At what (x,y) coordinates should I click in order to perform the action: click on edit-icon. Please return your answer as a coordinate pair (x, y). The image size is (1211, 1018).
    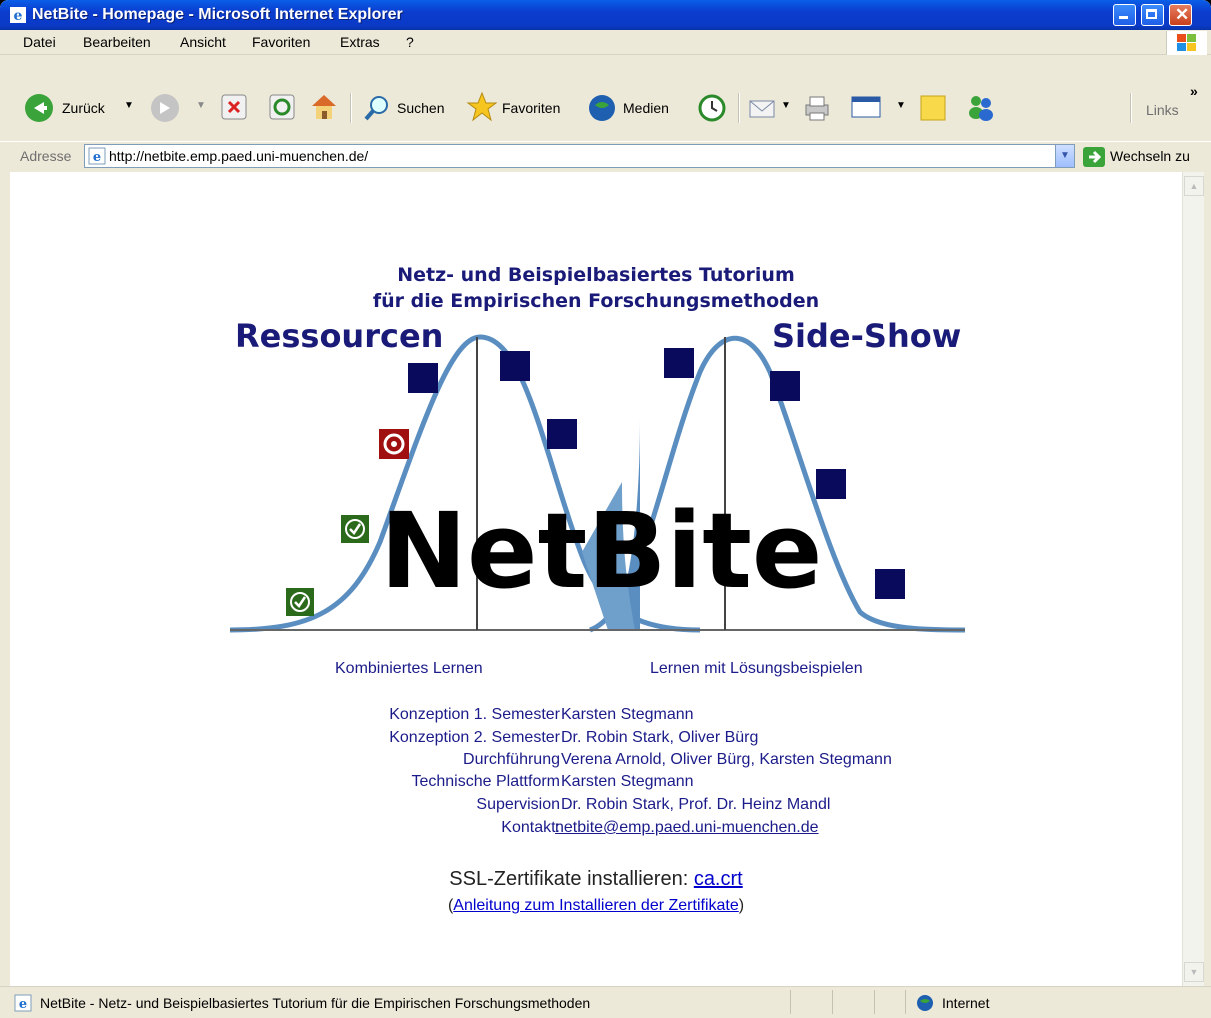
    Looking at the image, I should click on (866, 107).